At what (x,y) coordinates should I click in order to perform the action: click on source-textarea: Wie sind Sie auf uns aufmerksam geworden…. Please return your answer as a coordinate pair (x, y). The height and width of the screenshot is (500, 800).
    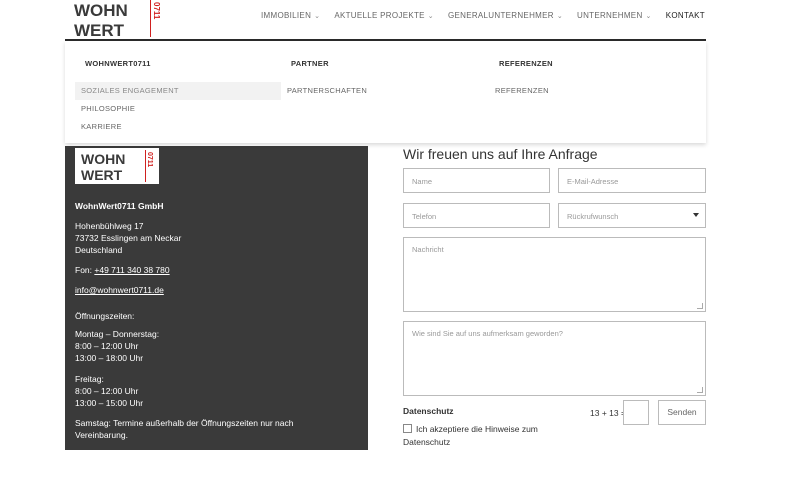
    Looking at the image, I should click on (554, 358).